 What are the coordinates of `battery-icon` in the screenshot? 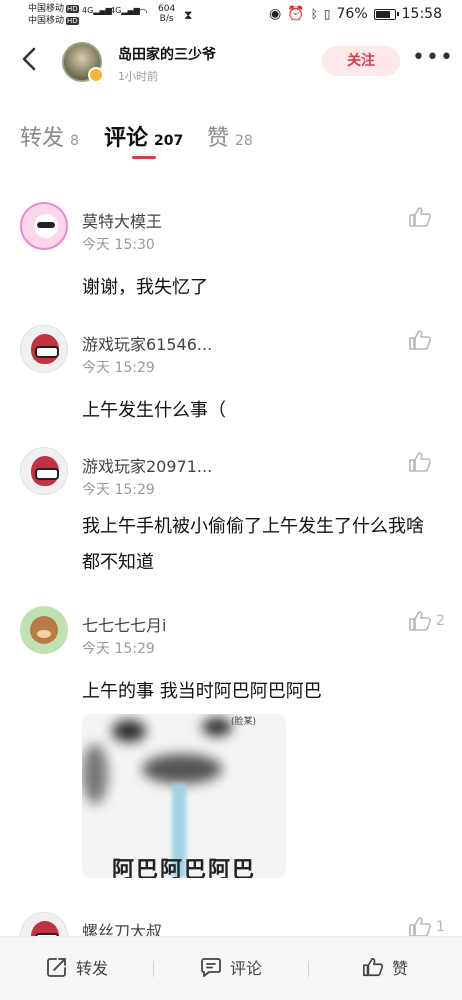 It's located at (386, 14).